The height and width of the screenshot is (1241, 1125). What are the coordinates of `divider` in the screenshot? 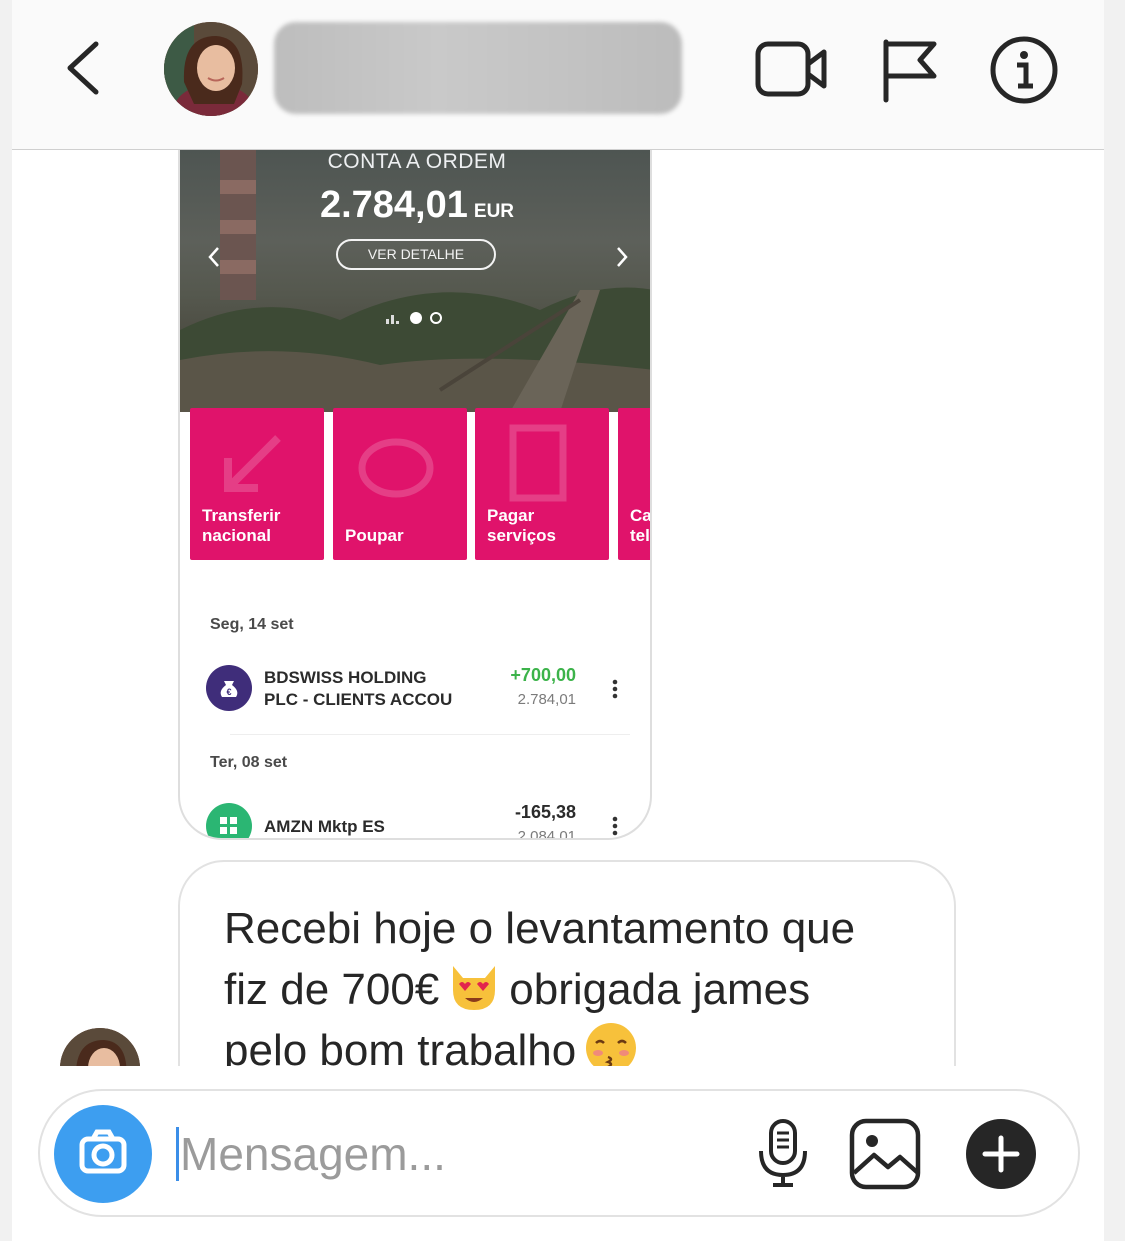 It's located at (430, 734).